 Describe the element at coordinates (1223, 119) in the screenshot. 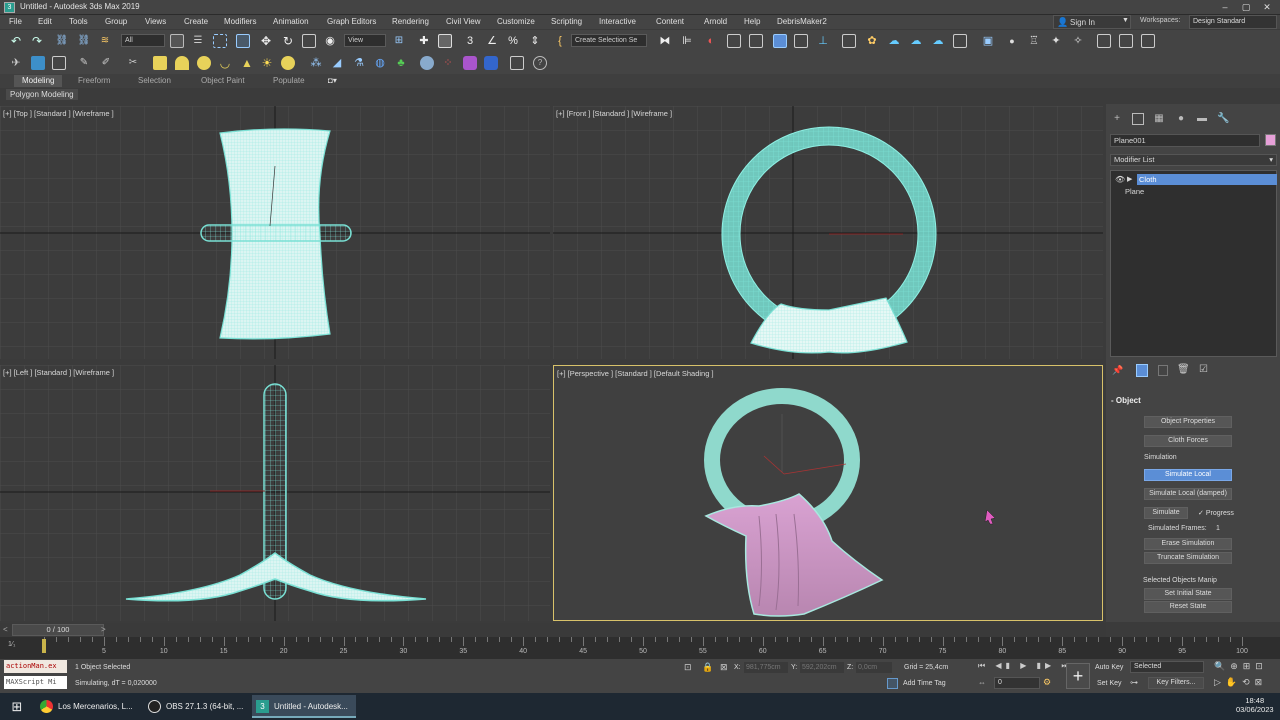

I see `utilities-tab-icon: 🔧` at that location.